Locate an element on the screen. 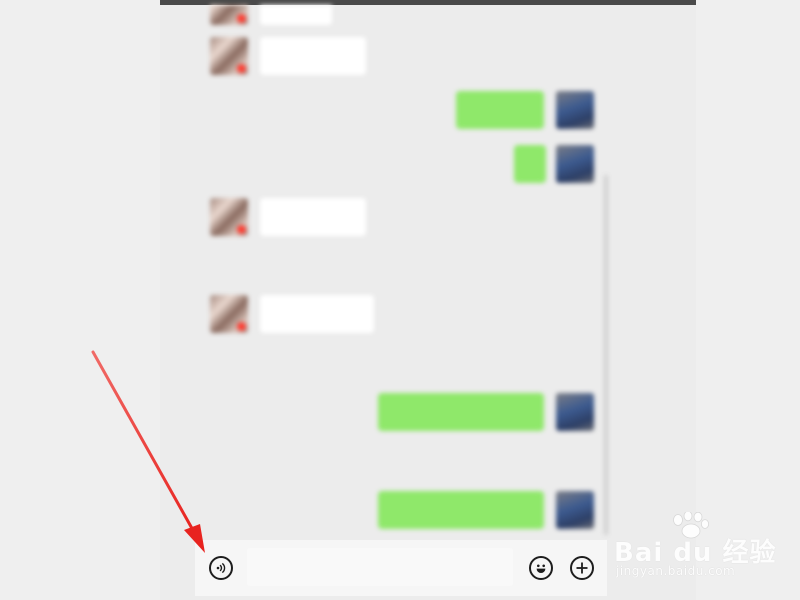  message-input is located at coordinates (380, 567).